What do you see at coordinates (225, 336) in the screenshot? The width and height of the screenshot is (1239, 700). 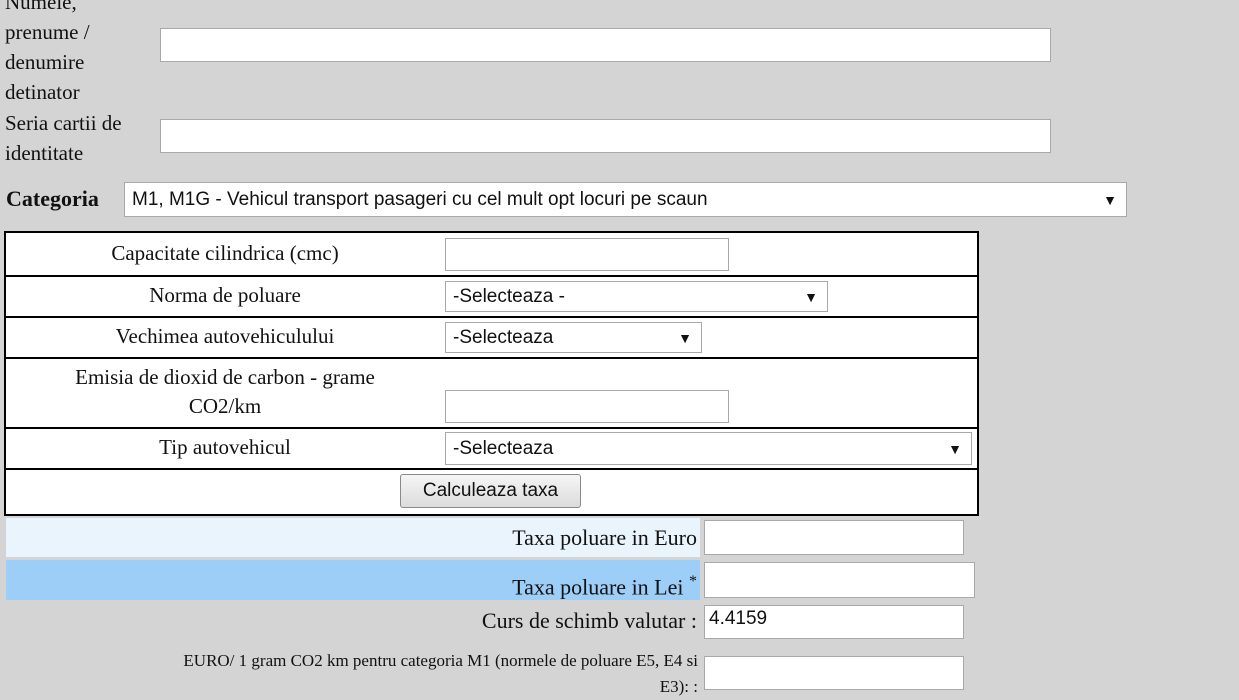 I see `age-label: Vechimea autovehiculului` at bounding box center [225, 336].